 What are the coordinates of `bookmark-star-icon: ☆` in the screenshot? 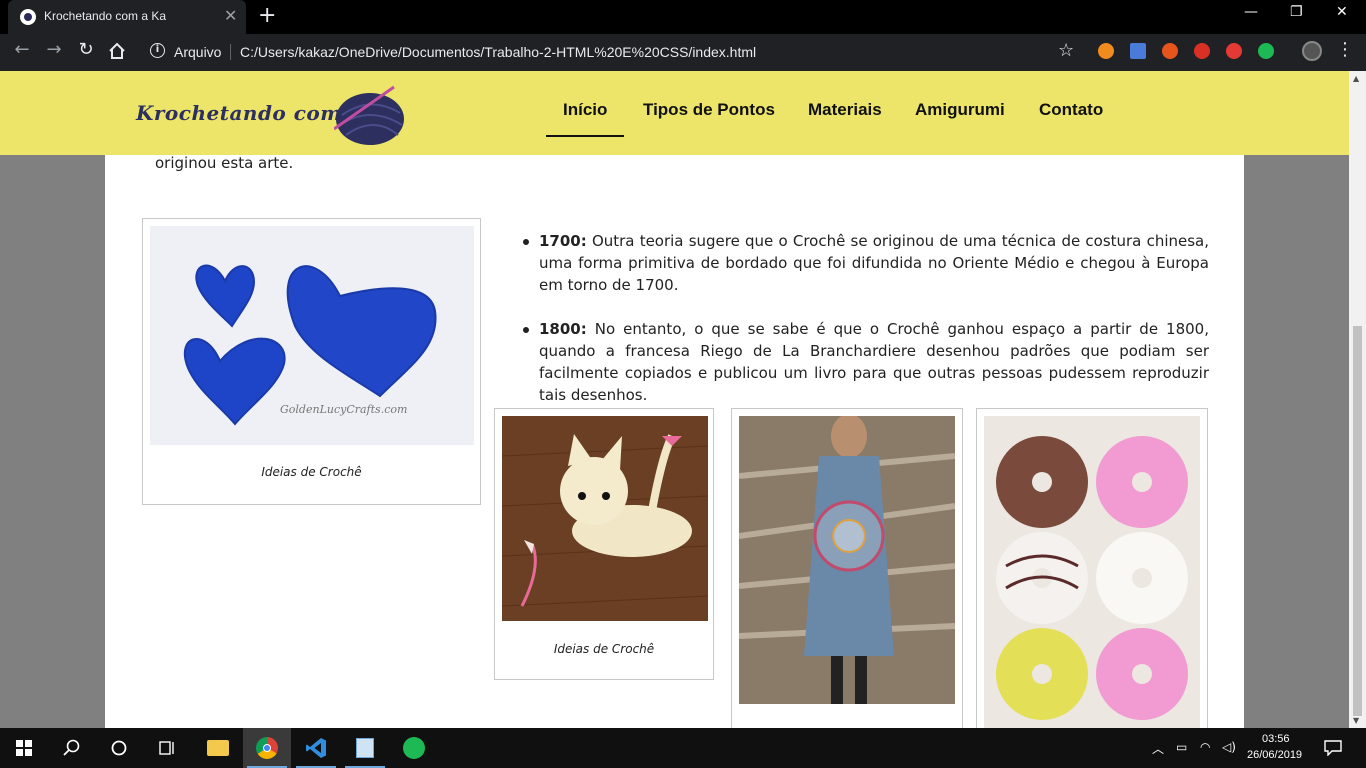 It's located at (1066, 50).